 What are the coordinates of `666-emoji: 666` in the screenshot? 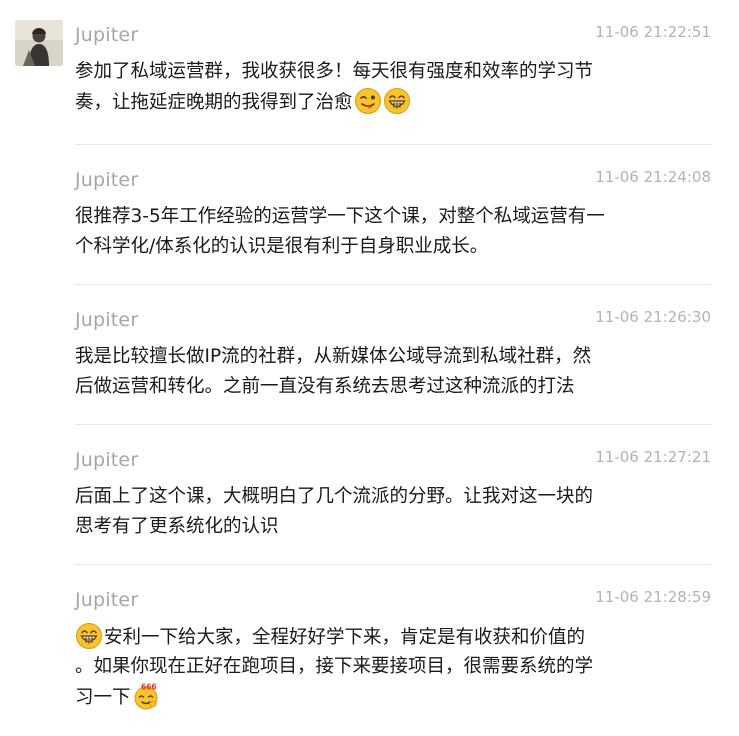 It's located at (146, 696).